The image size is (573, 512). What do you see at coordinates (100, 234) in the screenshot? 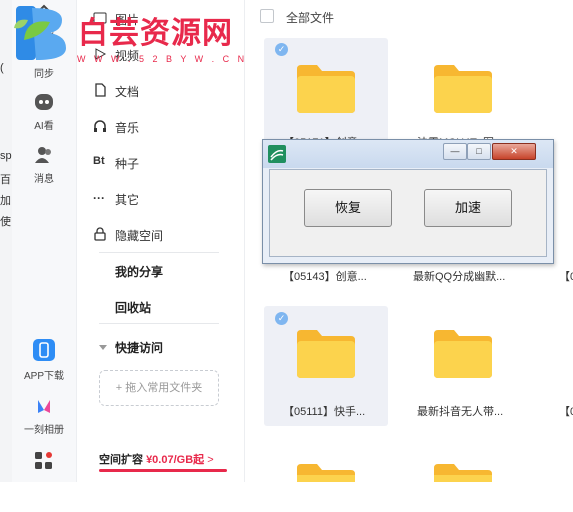
I see `lock-icon` at bounding box center [100, 234].